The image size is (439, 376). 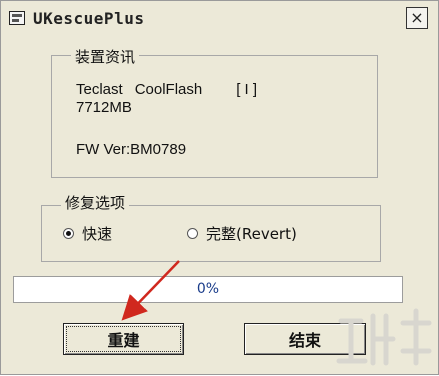 I want to click on device-info-label: 装置资讯, so click(x=105, y=56).